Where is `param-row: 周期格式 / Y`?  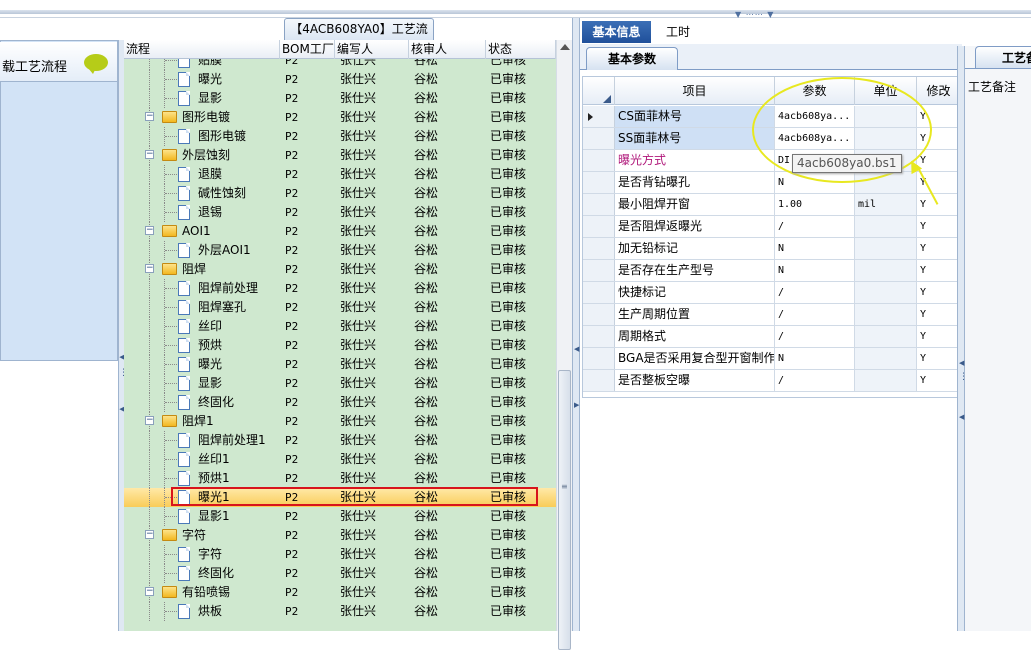 param-row: 周期格式 / Y is located at coordinates (772, 337).